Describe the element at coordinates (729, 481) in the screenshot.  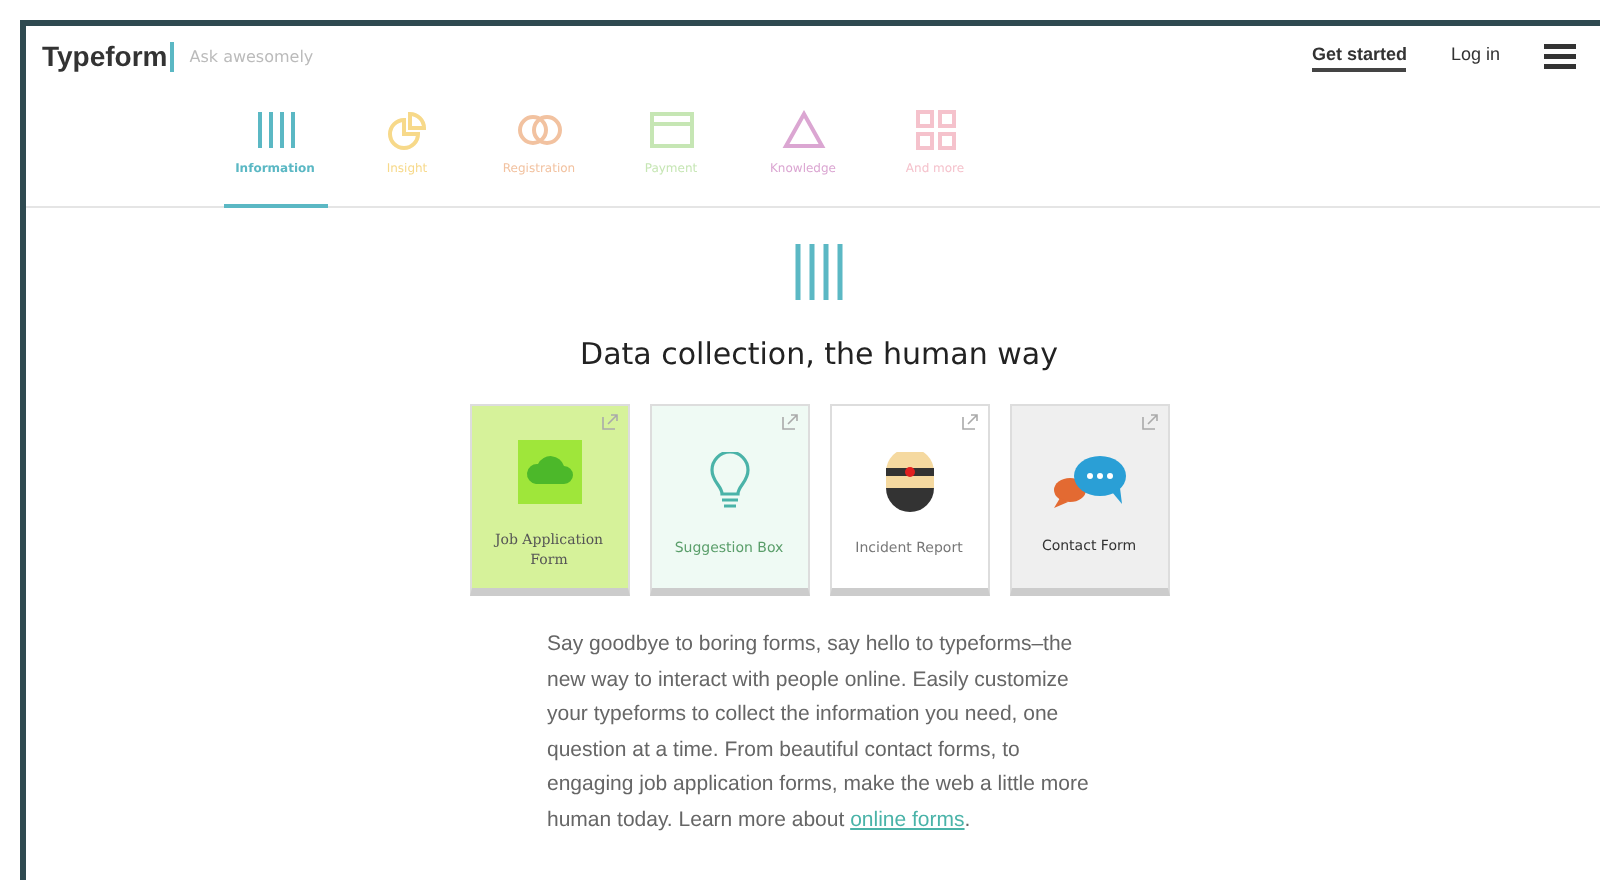
I see `lightbulb-icon` at that location.